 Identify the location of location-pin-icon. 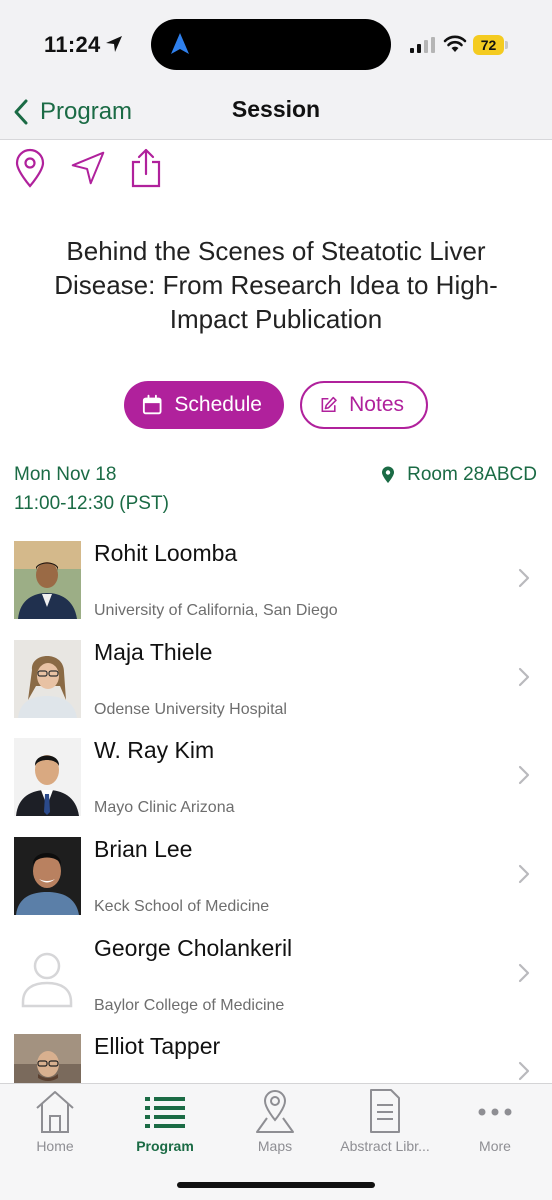
(30, 168).